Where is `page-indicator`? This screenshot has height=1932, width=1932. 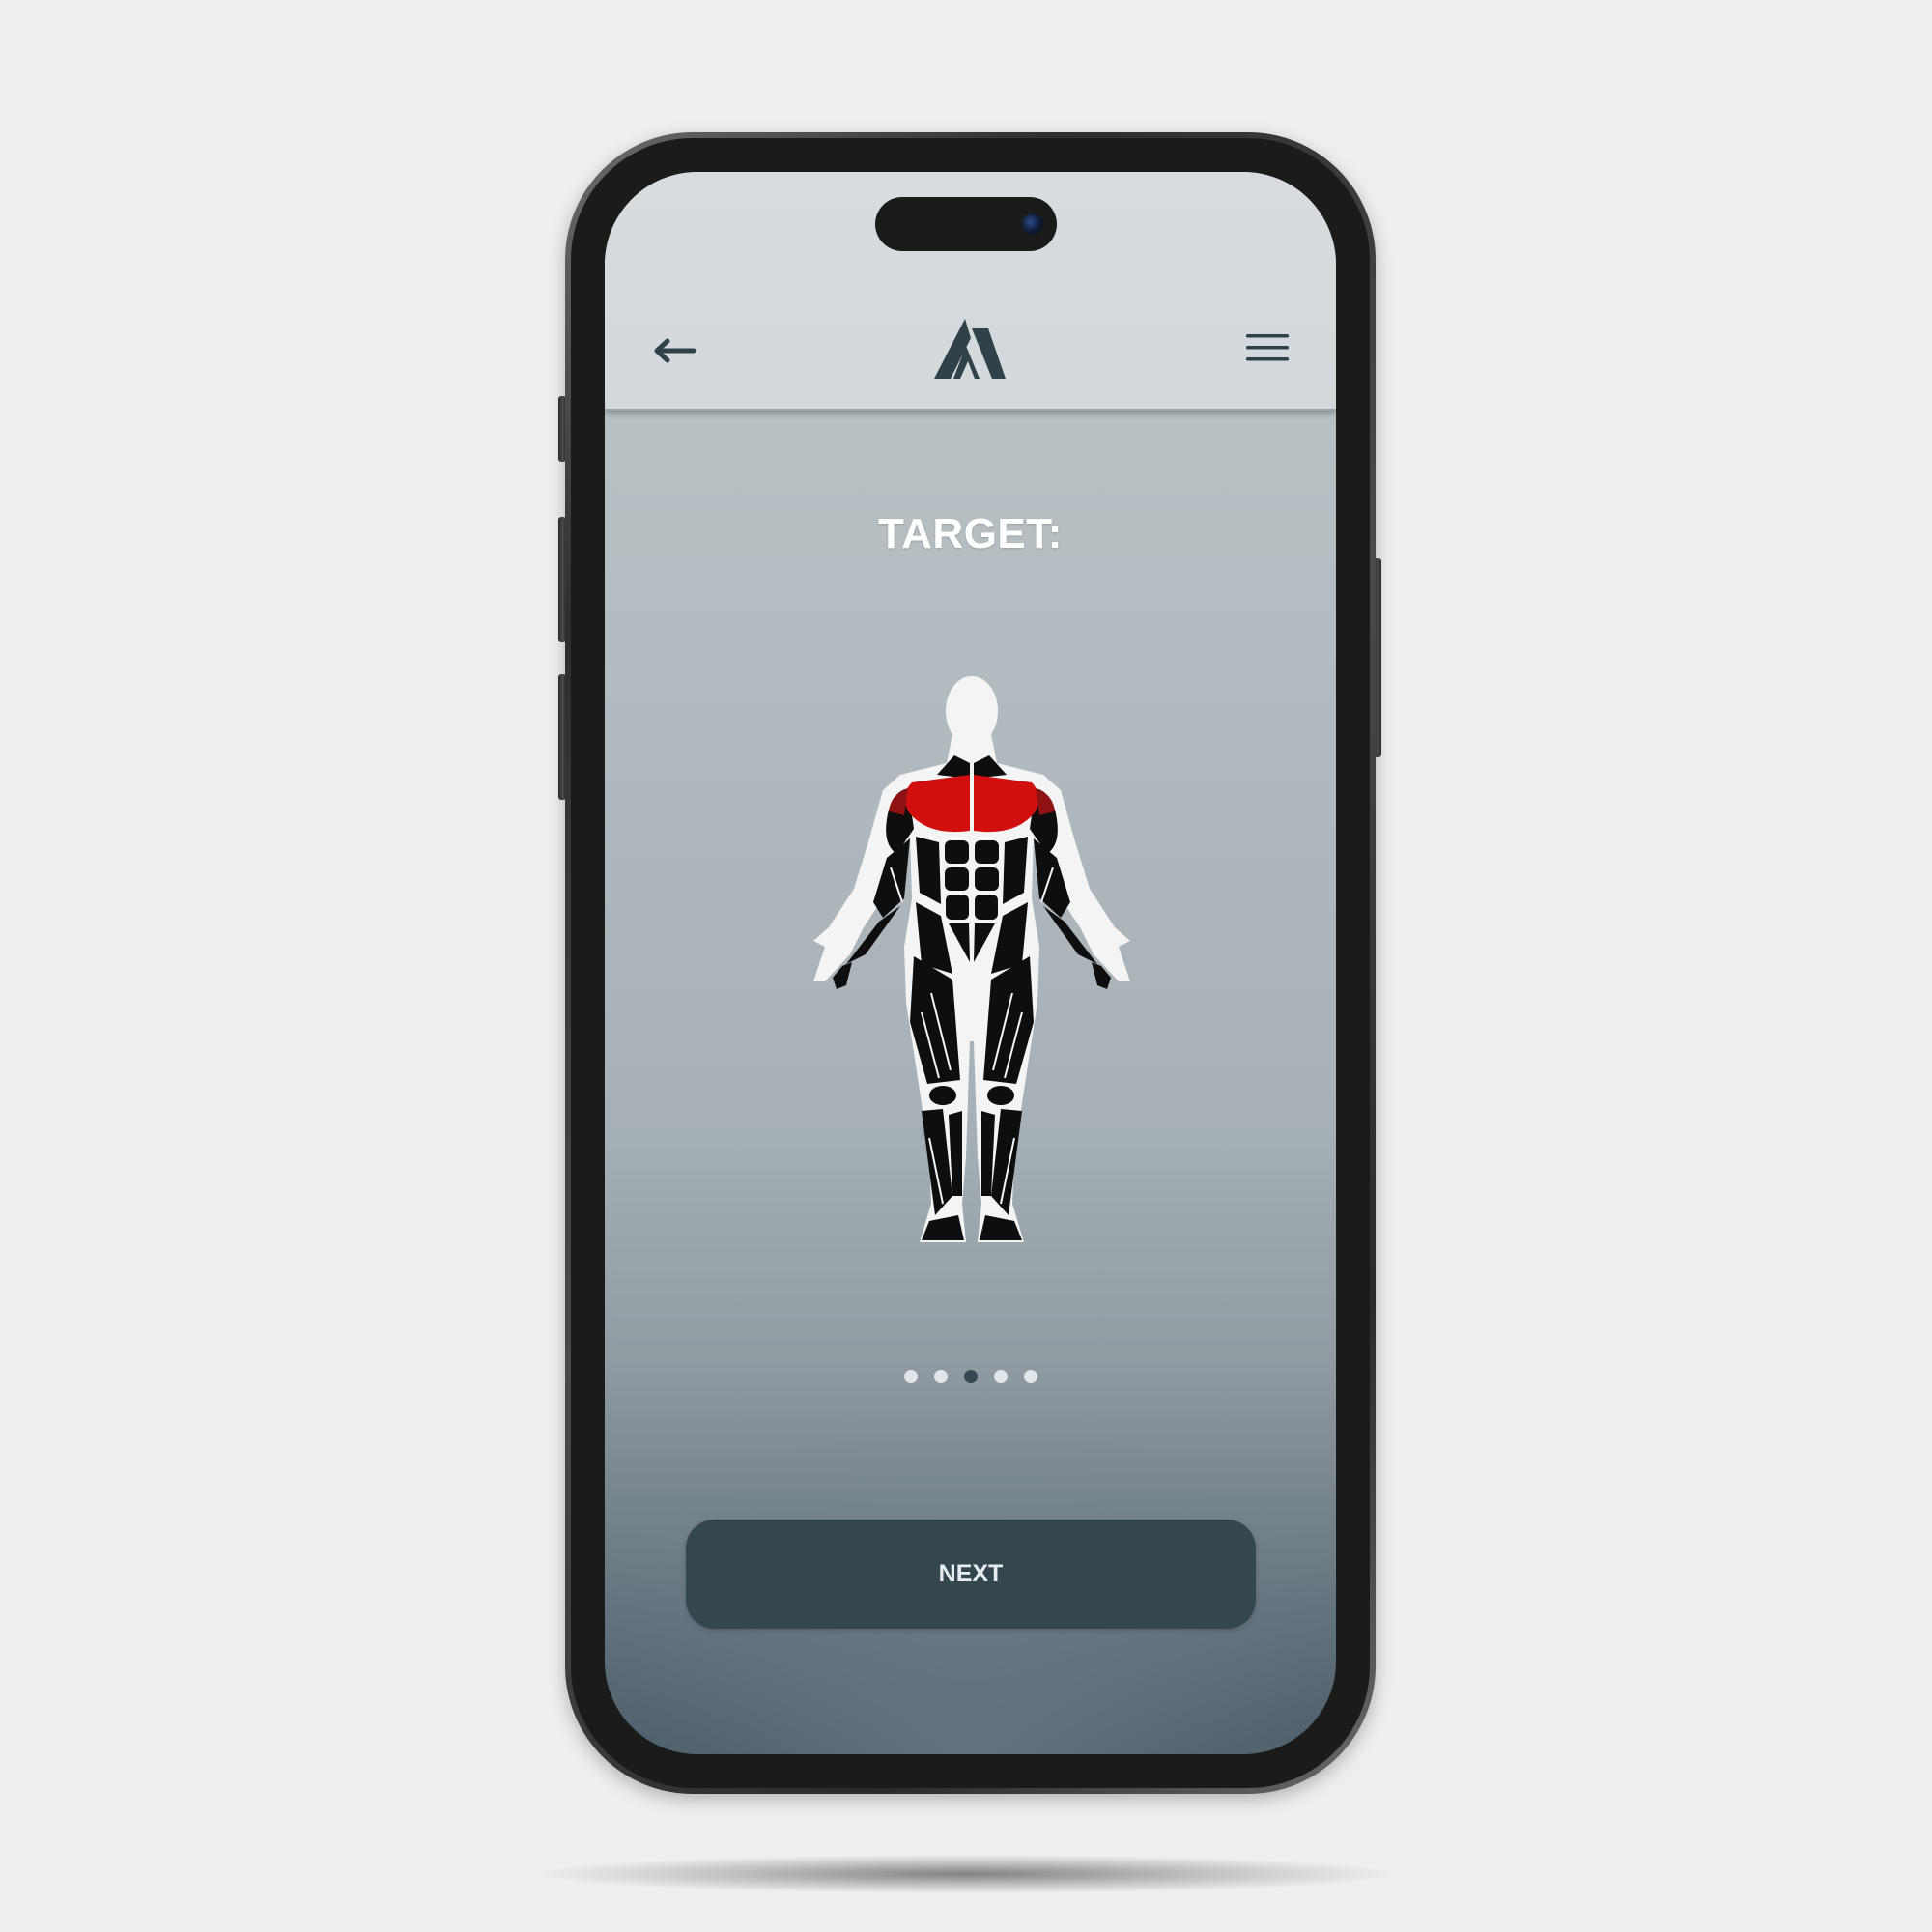
page-indicator is located at coordinates (970, 1376).